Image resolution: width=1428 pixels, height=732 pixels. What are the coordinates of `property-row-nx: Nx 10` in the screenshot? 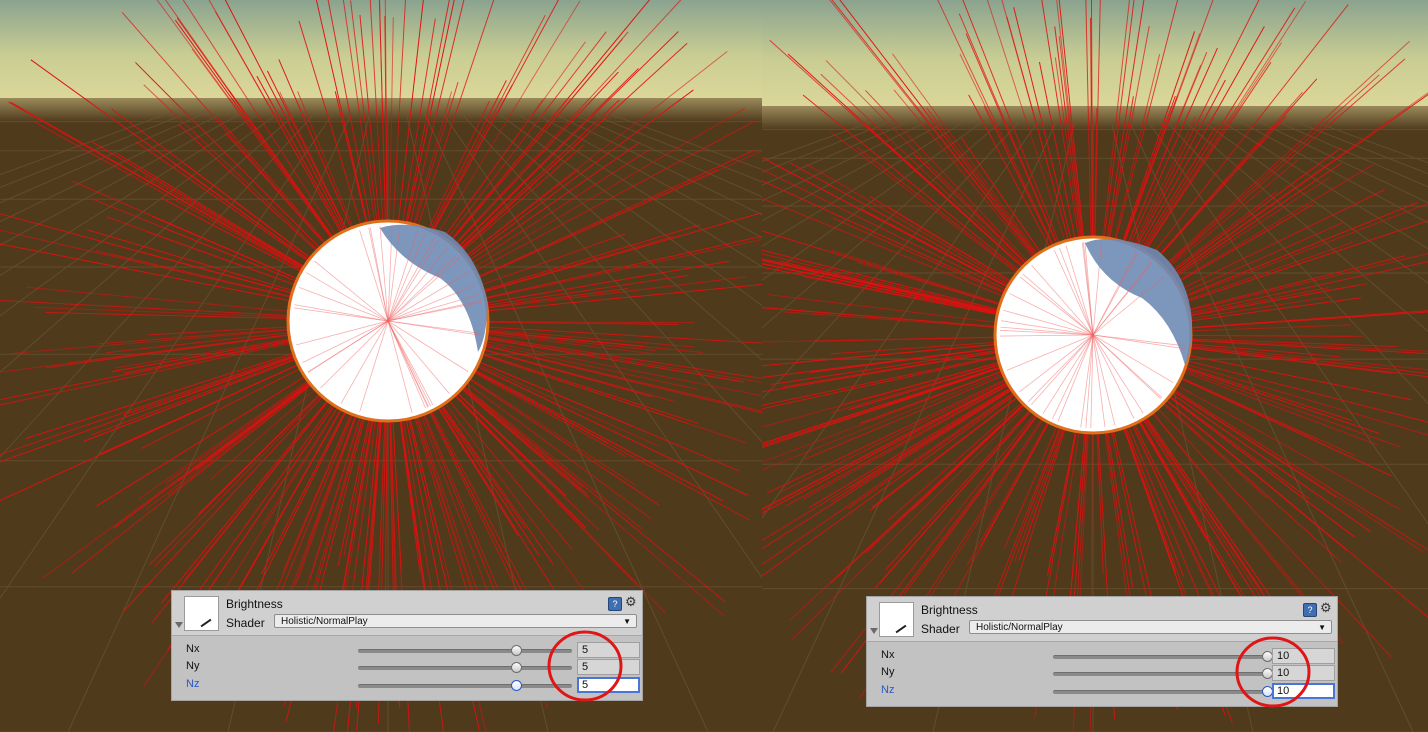 It's located at (1102, 656).